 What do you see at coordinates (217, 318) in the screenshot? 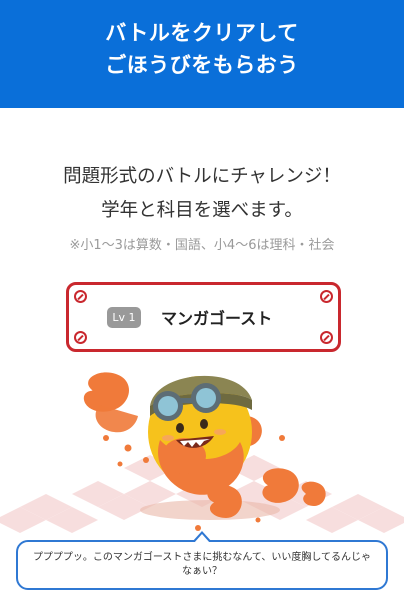
I see `enemy-name: マンガゴースト` at bounding box center [217, 318].